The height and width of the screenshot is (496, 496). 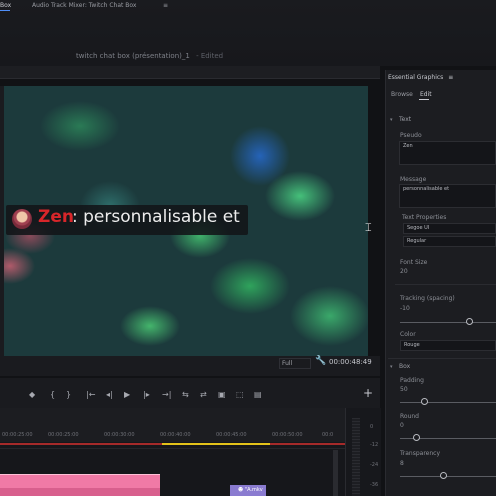 What do you see at coordinates (443, 475) in the screenshot?
I see `transparency-slider-handle` at bounding box center [443, 475].